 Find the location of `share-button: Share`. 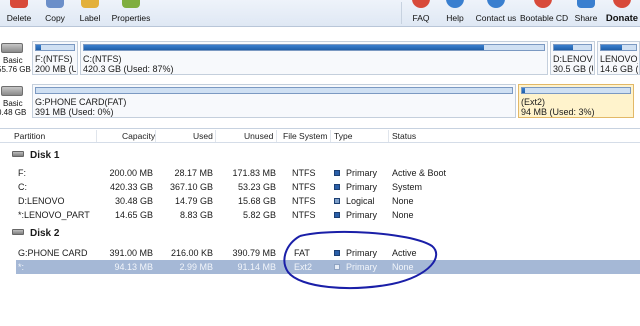

share-button: Share is located at coordinates (586, 13).